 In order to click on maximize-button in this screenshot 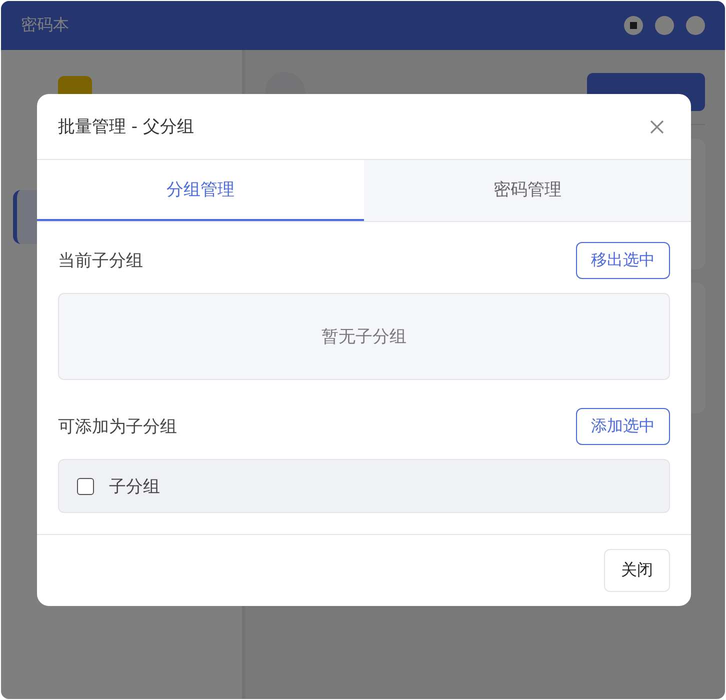, I will do `click(664, 25)`.